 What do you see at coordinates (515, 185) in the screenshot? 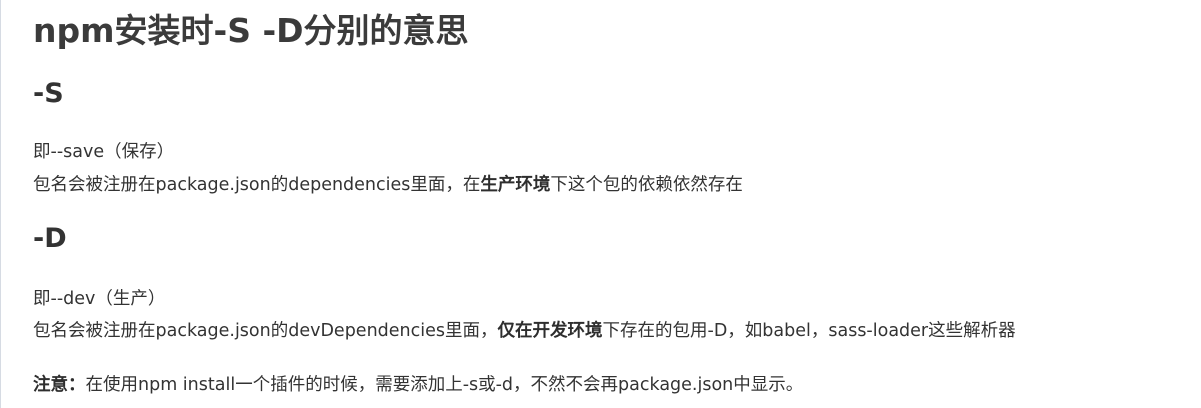
I see `save-detail-emphasis: 生产环境` at bounding box center [515, 185].